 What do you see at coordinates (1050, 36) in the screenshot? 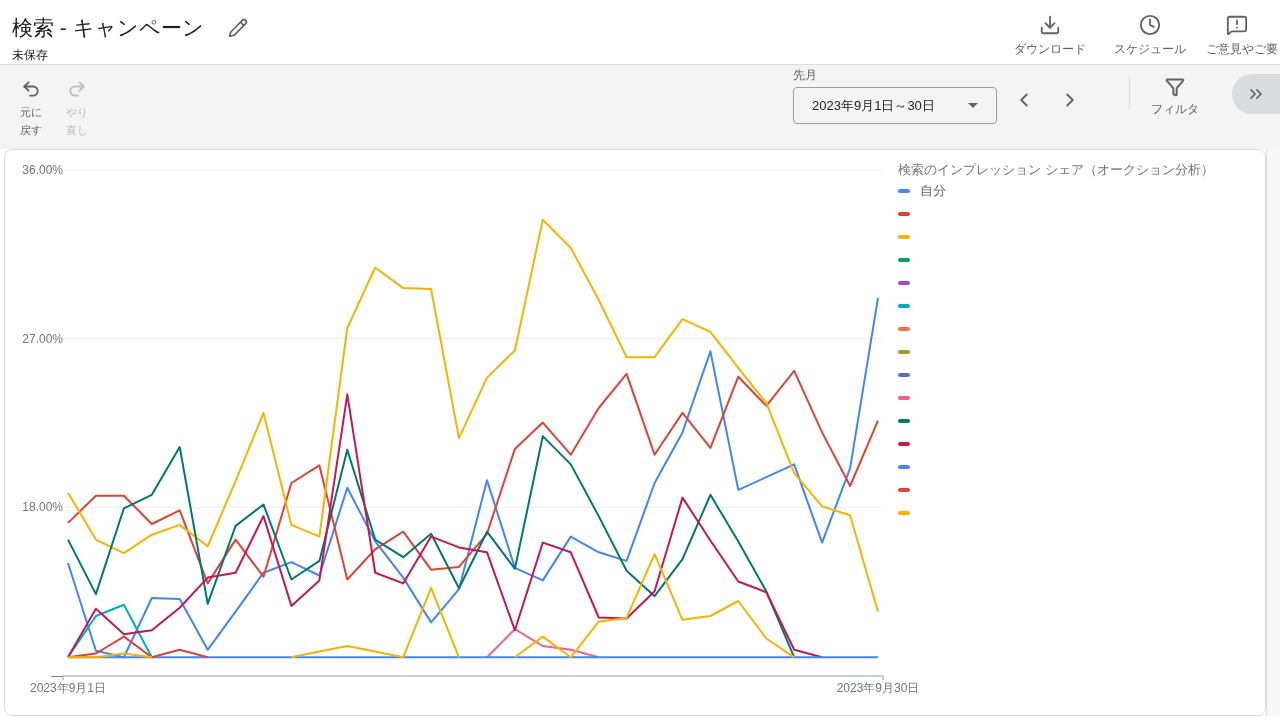
I see `header-action-button: ダウンロード` at bounding box center [1050, 36].